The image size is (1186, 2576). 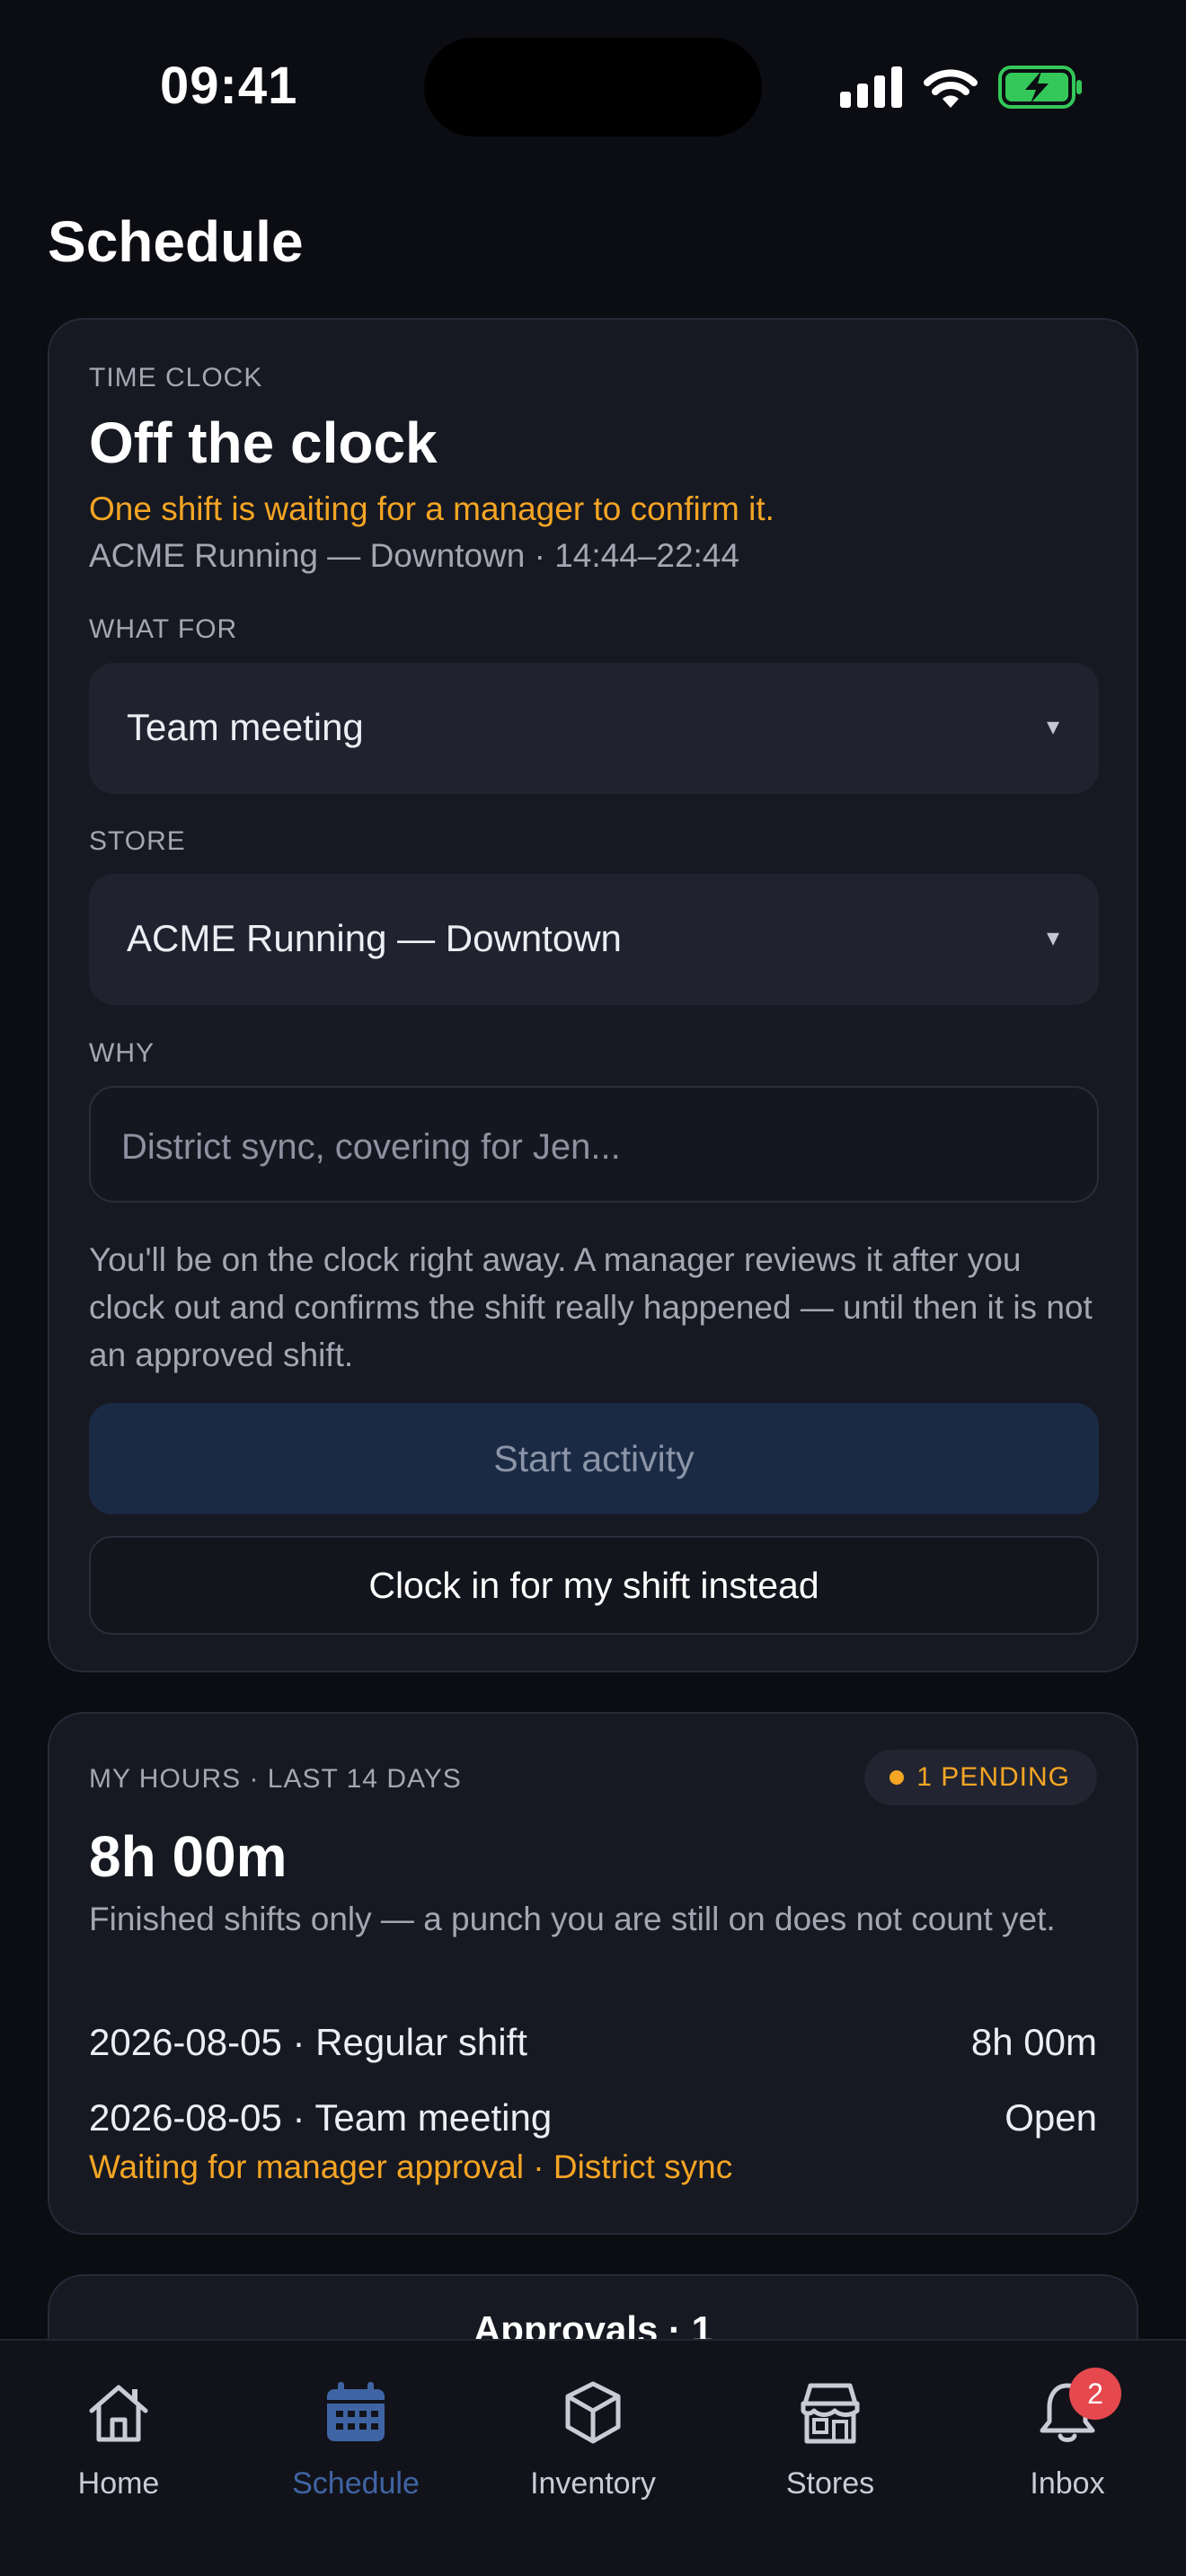 What do you see at coordinates (122, 1053) in the screenshot?
I see `why-label: WHY` at bounding box center [122, 1053].